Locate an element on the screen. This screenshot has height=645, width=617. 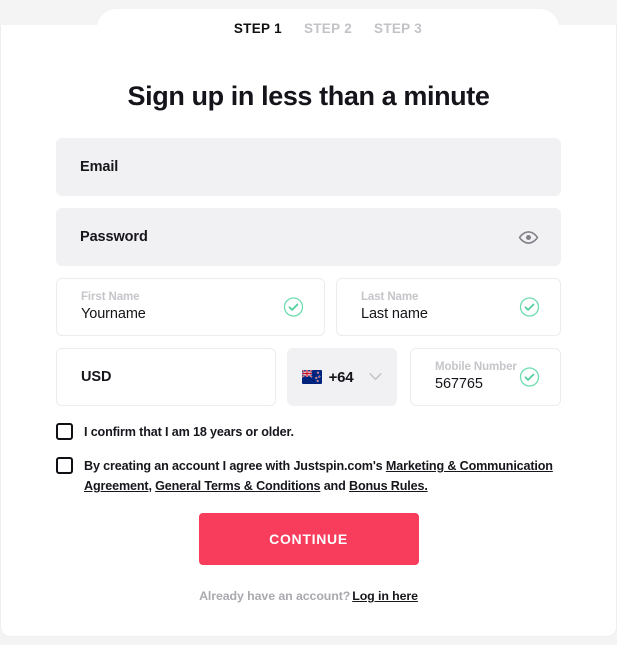
age-consent-text-before: I confirm that I am is located at coordinates (138, 432).